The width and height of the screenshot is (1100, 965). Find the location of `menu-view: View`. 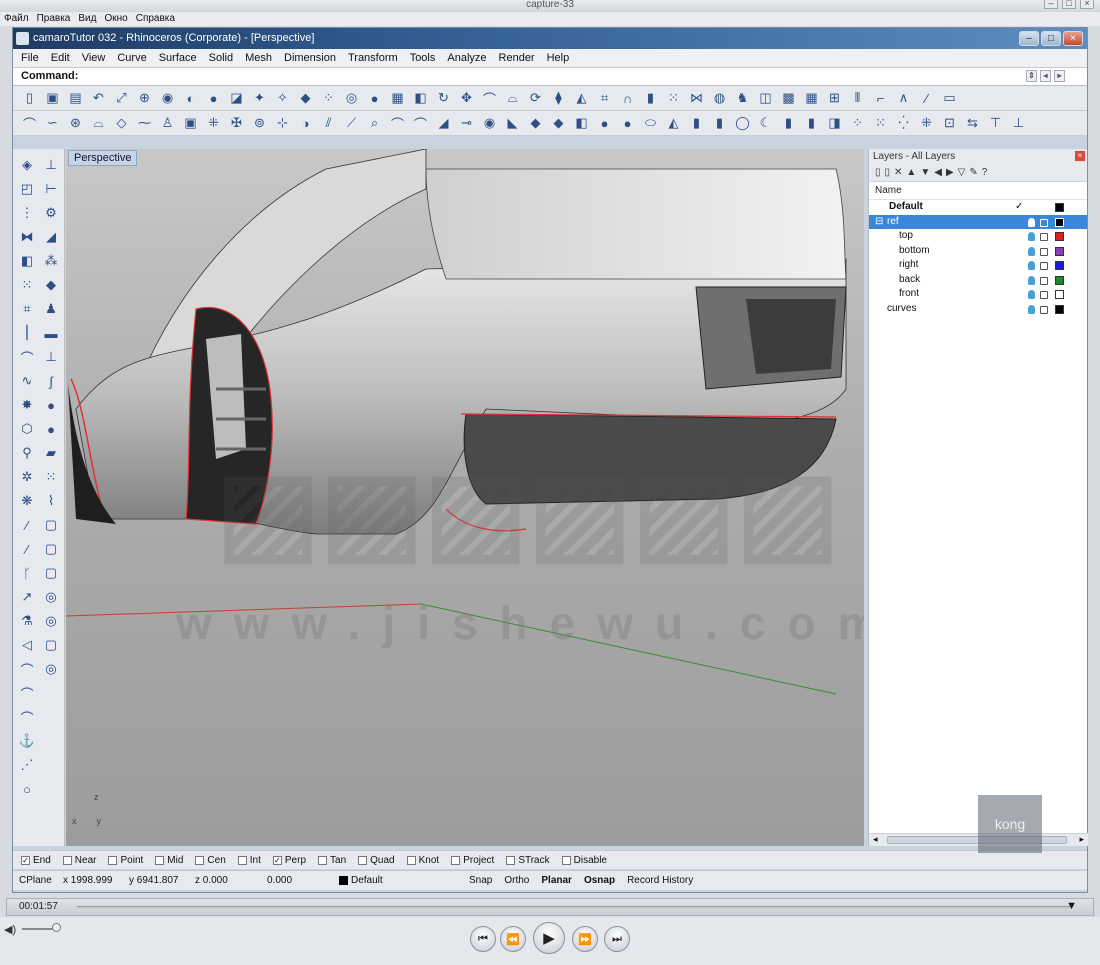

menu-view: View is located at coordinates (94, 58).